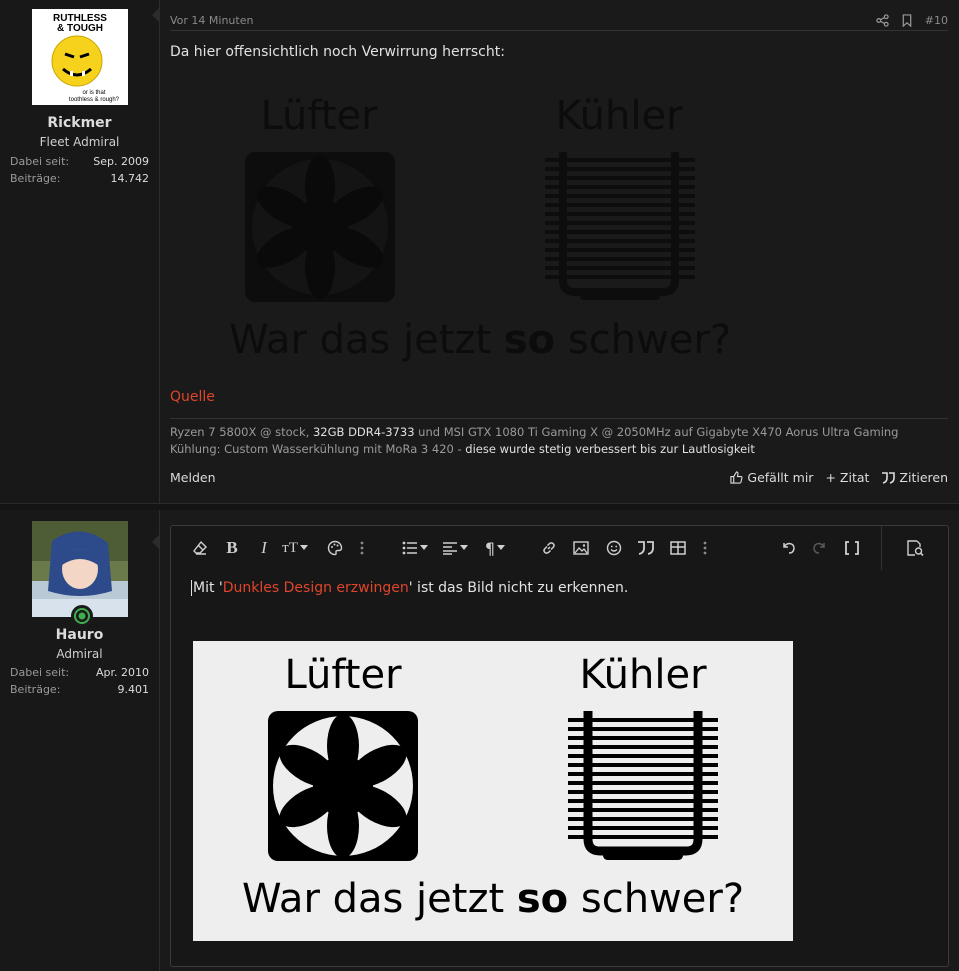  Describe the element at coordinates (581, 548) in the screenshot. I see `image-icon` at that location.